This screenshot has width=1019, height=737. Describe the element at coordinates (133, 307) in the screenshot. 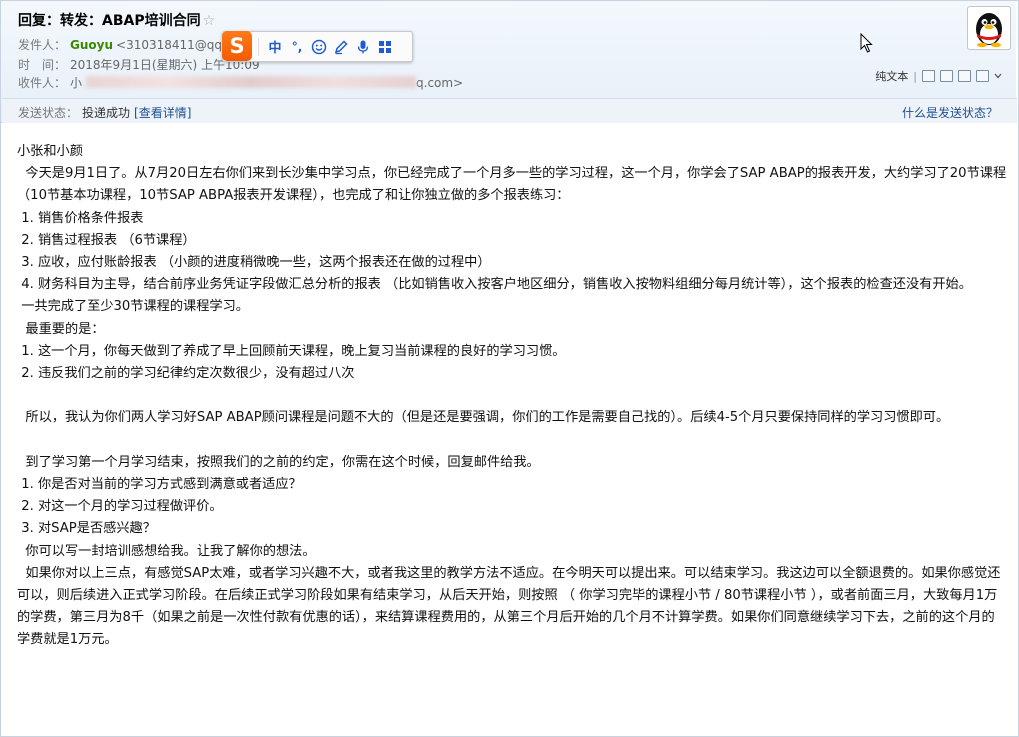

I see `body-paragraph: 一共完成了至少30节课程的课程学习。` at that location.